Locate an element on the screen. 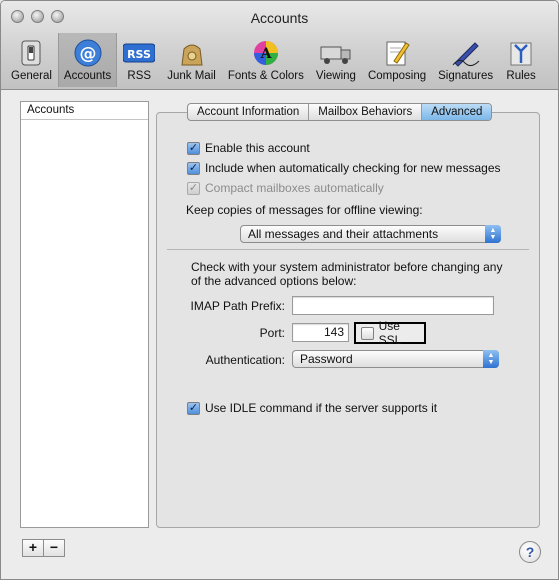 The image size is (559, 580). tab-account-information: Account Information is located at coordinates (249, 112).